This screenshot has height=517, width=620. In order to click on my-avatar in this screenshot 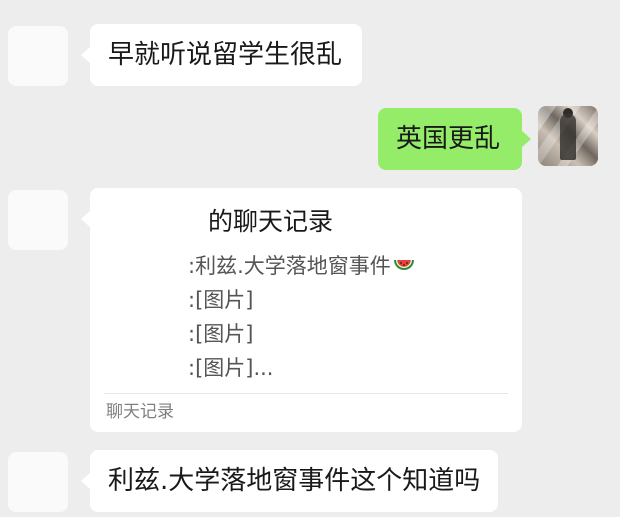, I will do `click(568, 136)`.